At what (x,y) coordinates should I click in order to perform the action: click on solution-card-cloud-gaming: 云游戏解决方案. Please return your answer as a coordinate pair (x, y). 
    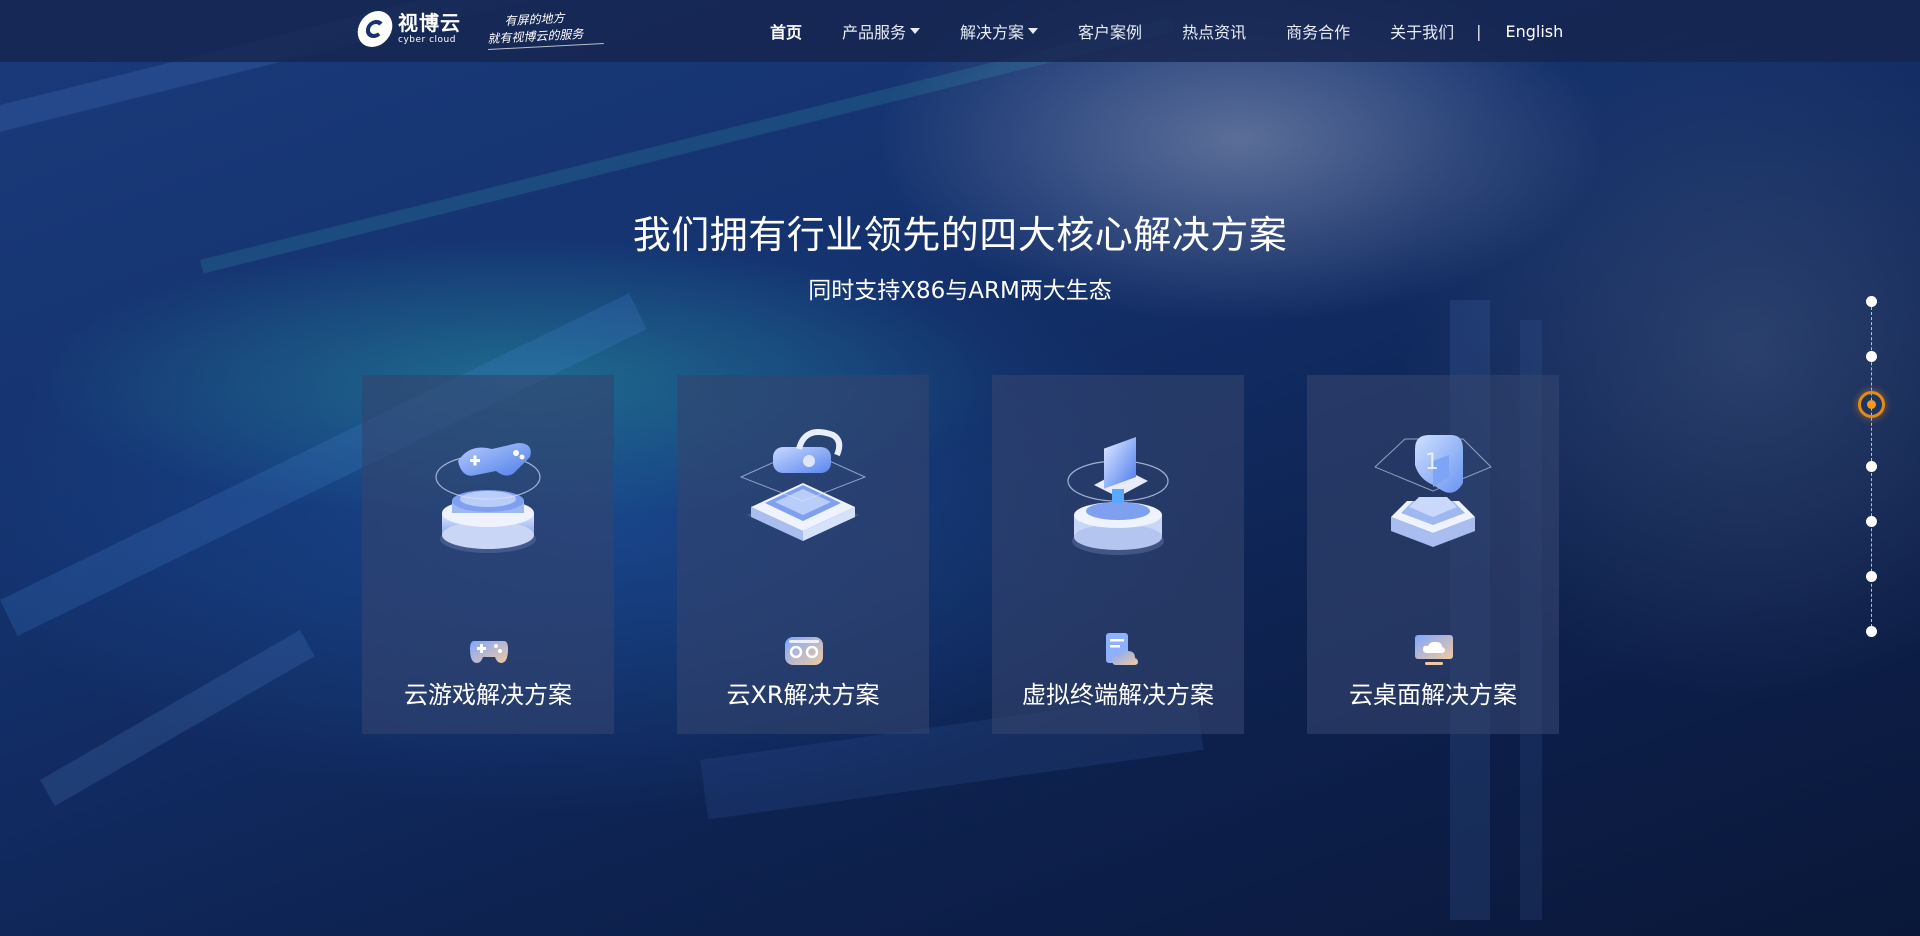
    Looking at the image, I should click on (488, 554).